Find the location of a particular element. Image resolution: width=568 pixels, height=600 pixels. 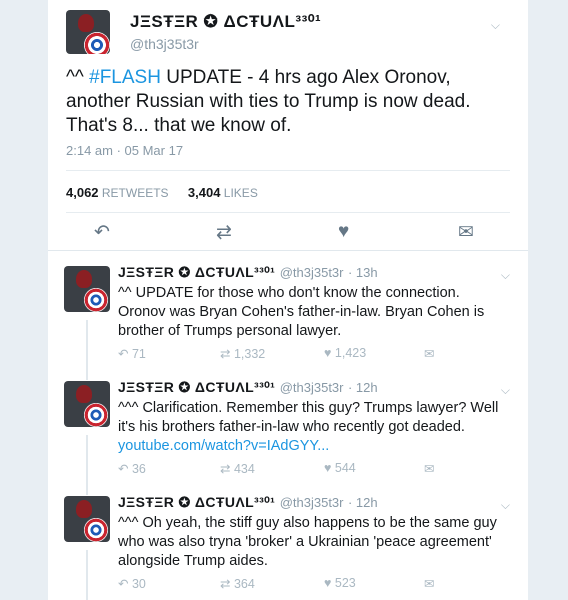

reply-action: ↶ 36 is located at coordinates (132, 468).